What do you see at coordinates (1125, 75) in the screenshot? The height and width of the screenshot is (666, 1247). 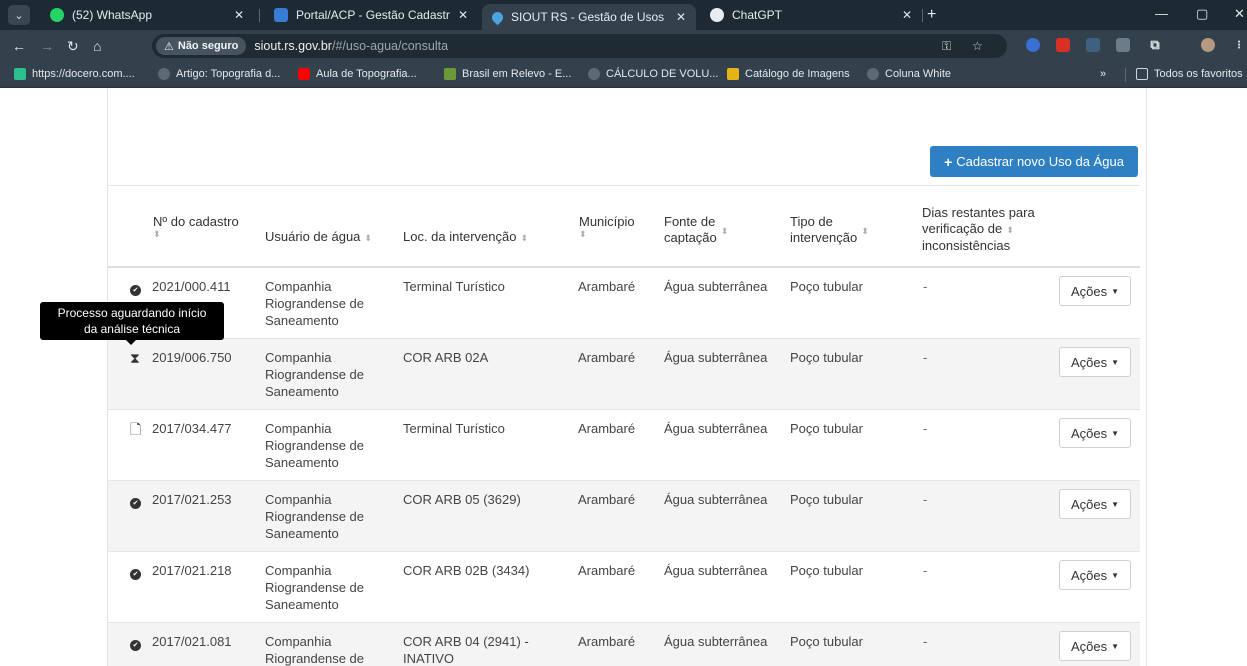 I see `bookmark-separator` at bounding box center [1125, 75].